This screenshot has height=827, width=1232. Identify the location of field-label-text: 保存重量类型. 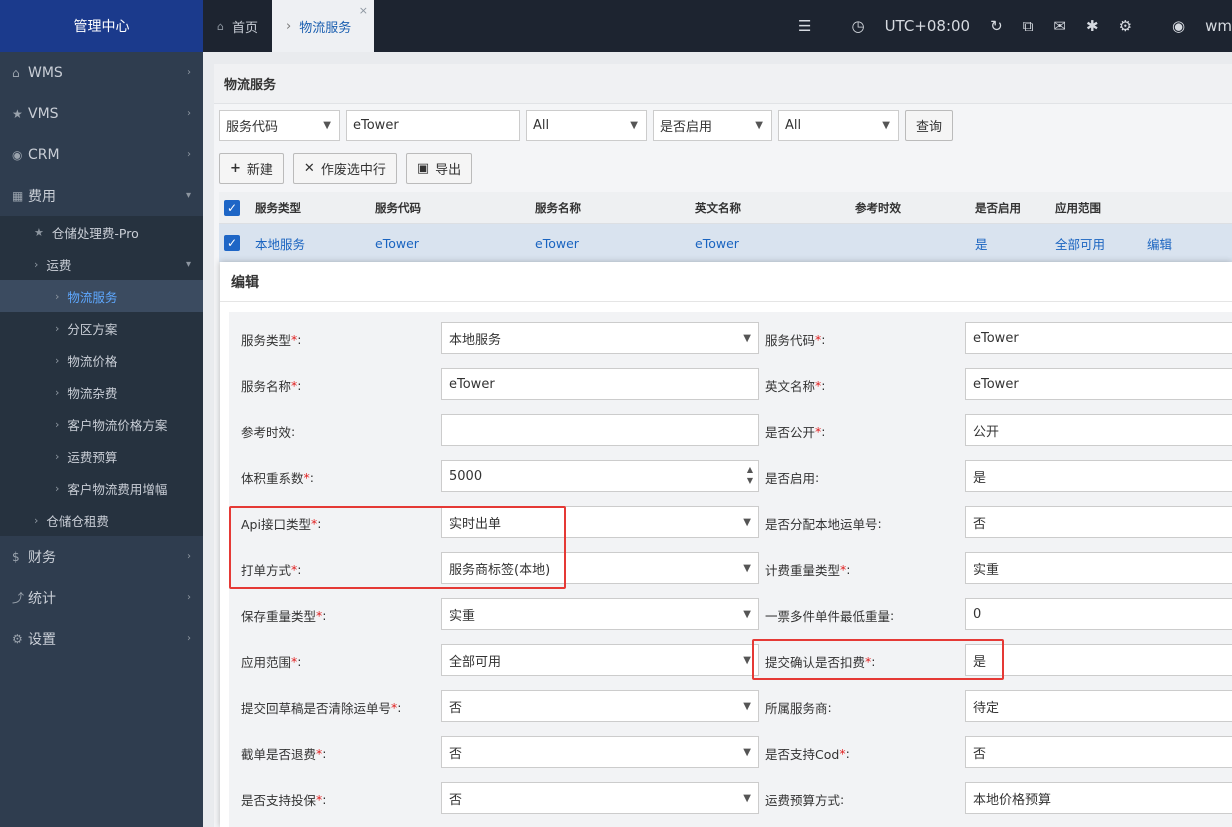
(279, 616).